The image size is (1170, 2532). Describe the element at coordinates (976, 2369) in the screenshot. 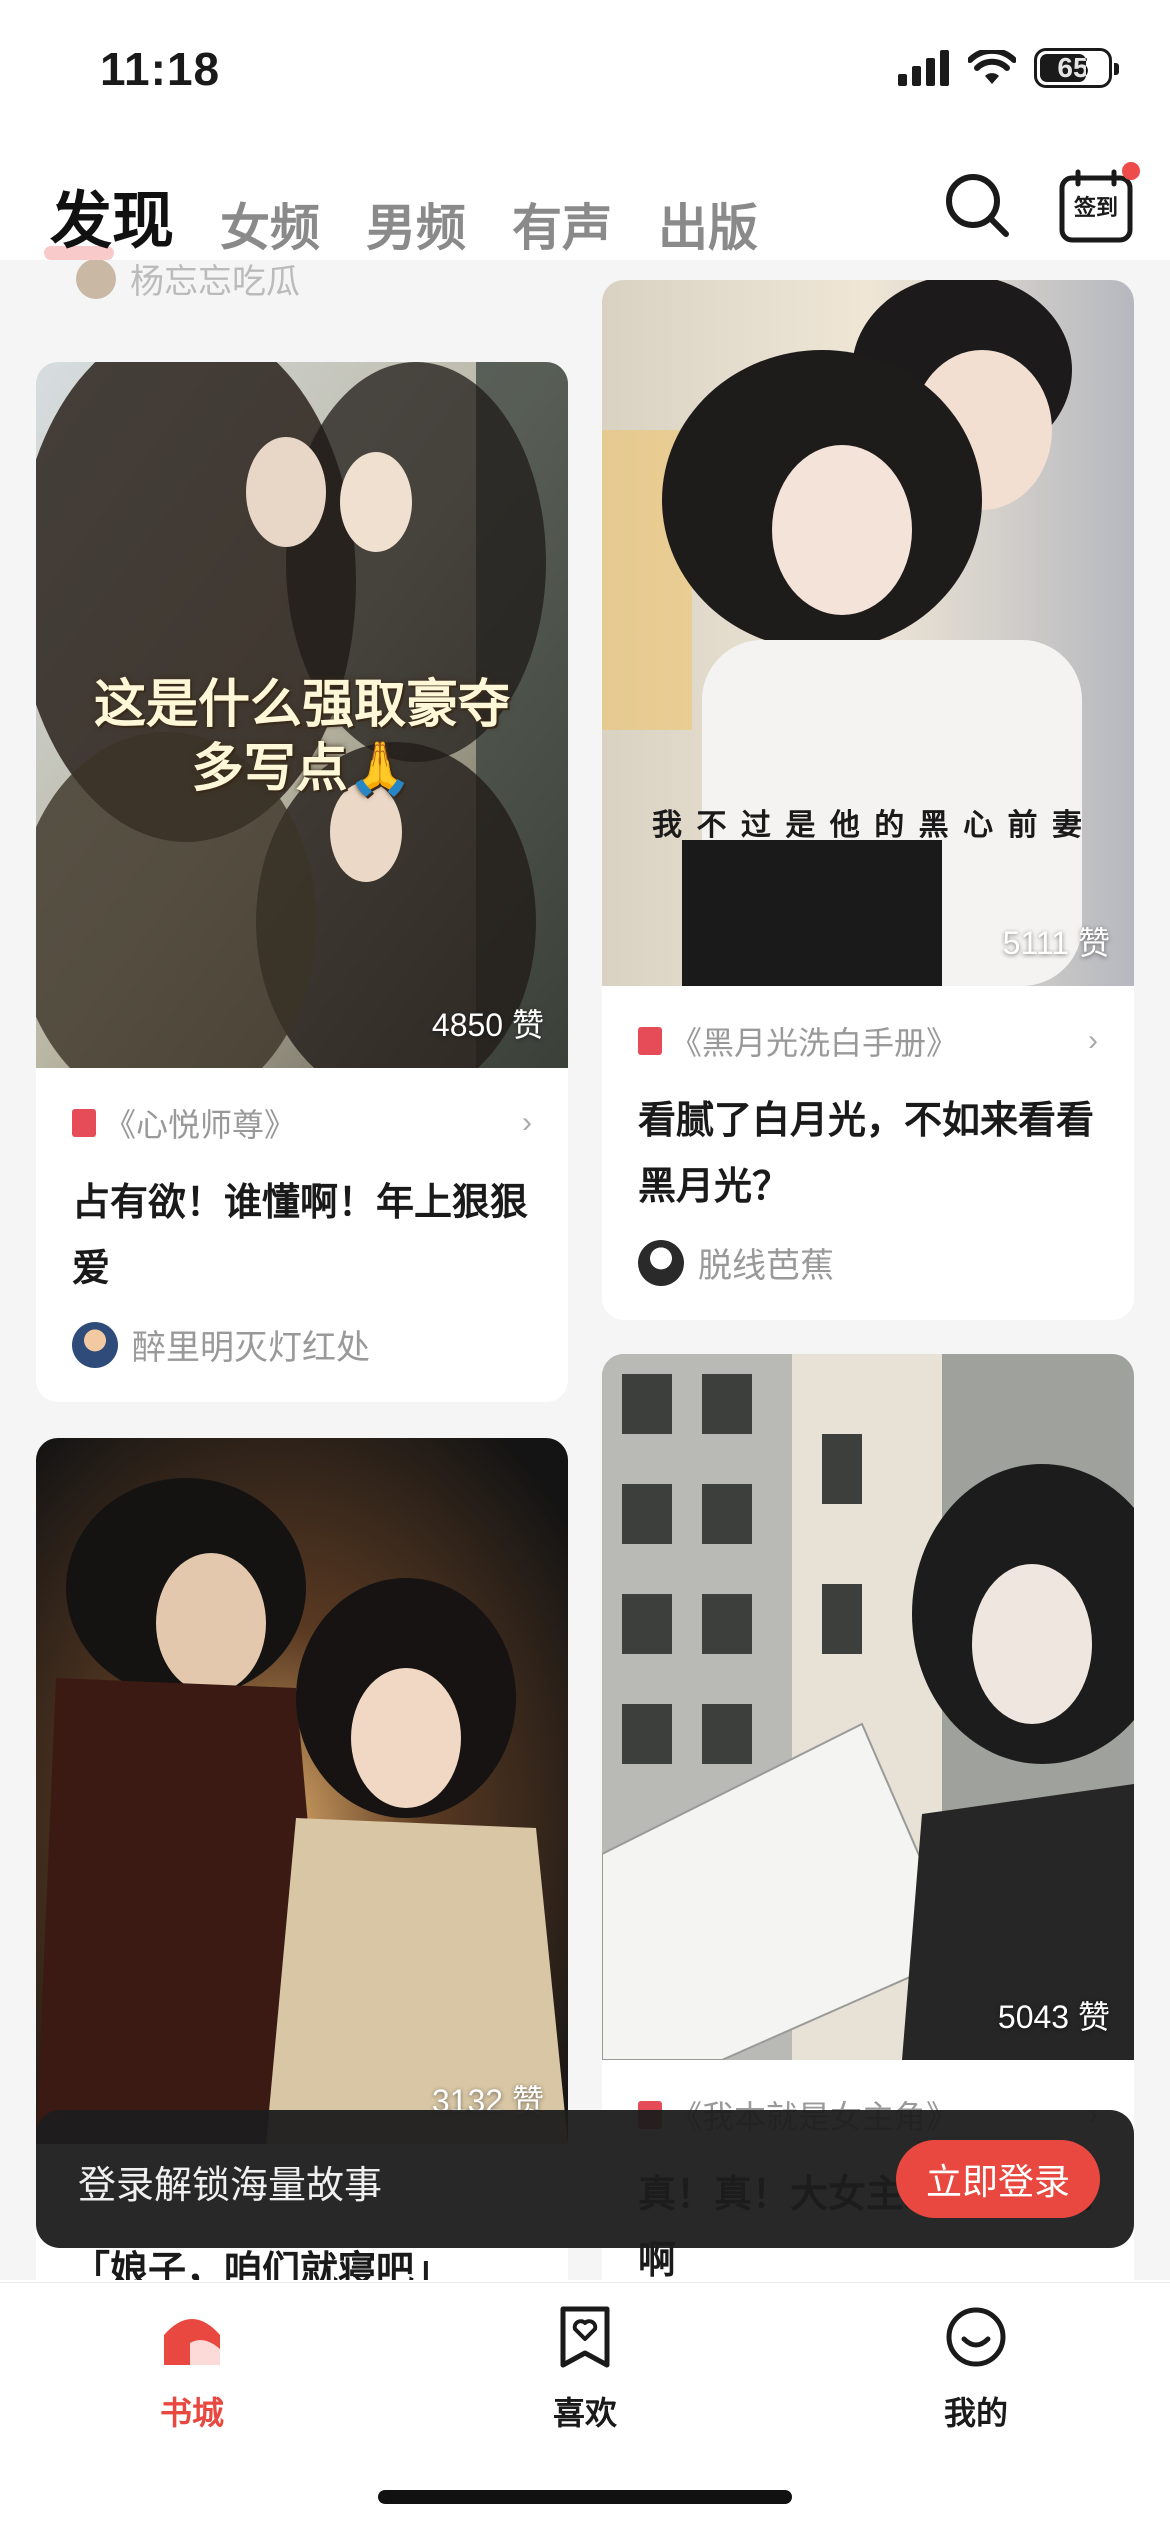

I see `nav-item-profile: 我的` at that location.